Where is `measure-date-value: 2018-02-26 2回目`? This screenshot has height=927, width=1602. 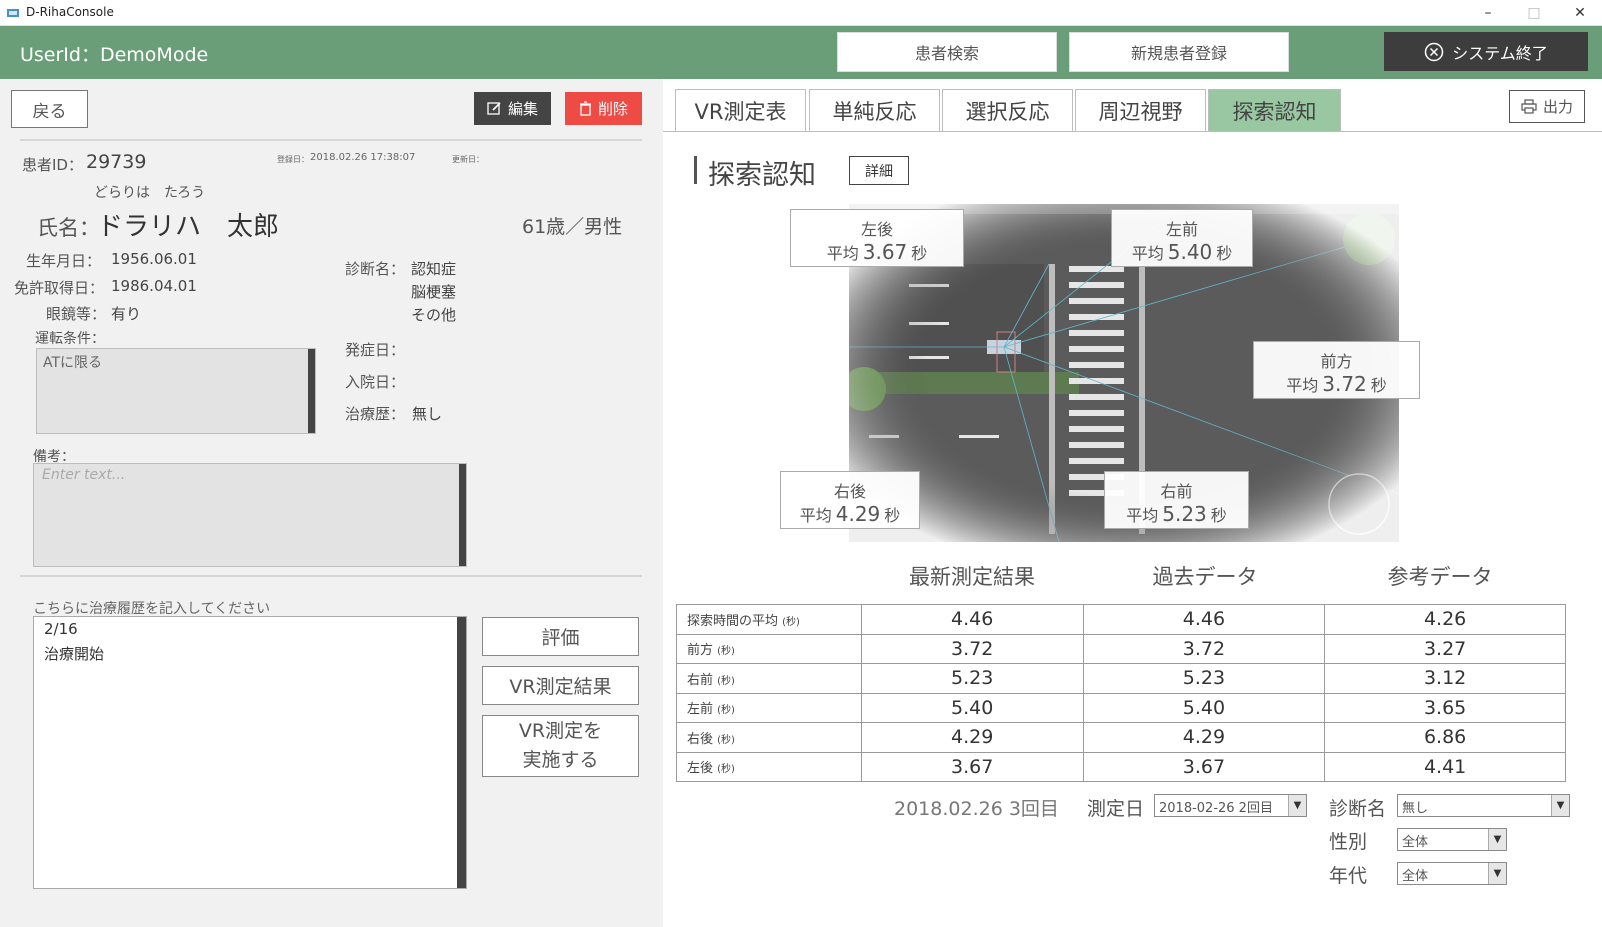 measure-date-value: 2018-02-26 2回目 is located at coordinates (1216, 808).